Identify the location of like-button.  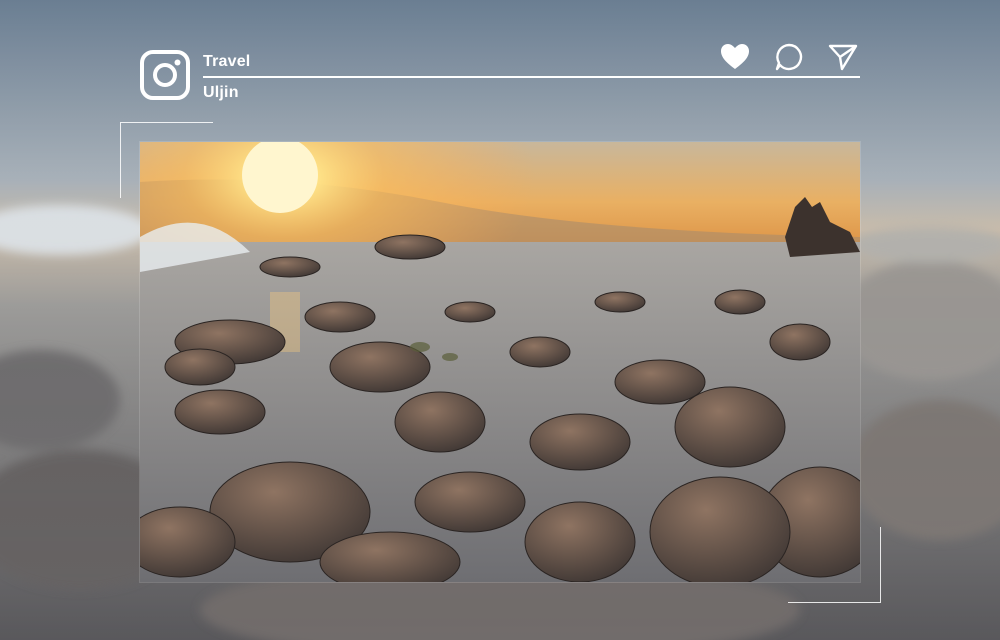
(735, 57).